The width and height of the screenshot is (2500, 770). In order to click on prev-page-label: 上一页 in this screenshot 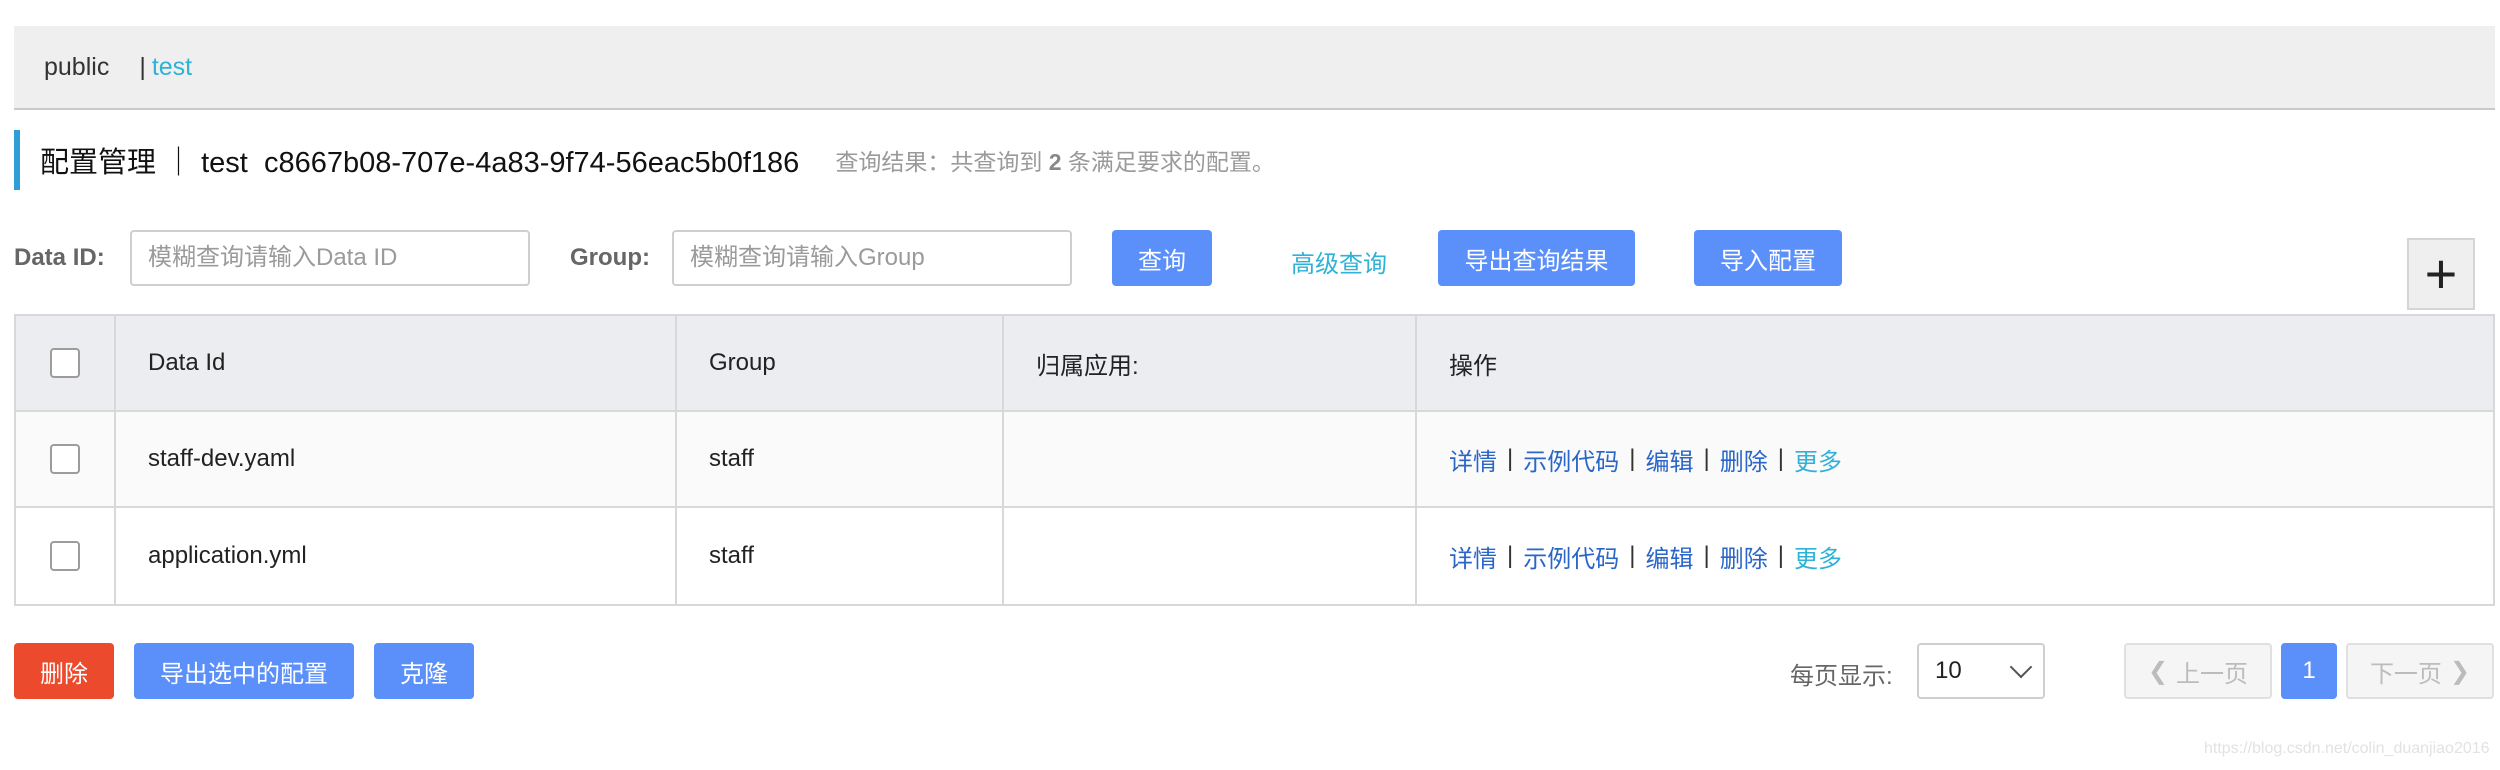, I will do `click(2212, 674)`.